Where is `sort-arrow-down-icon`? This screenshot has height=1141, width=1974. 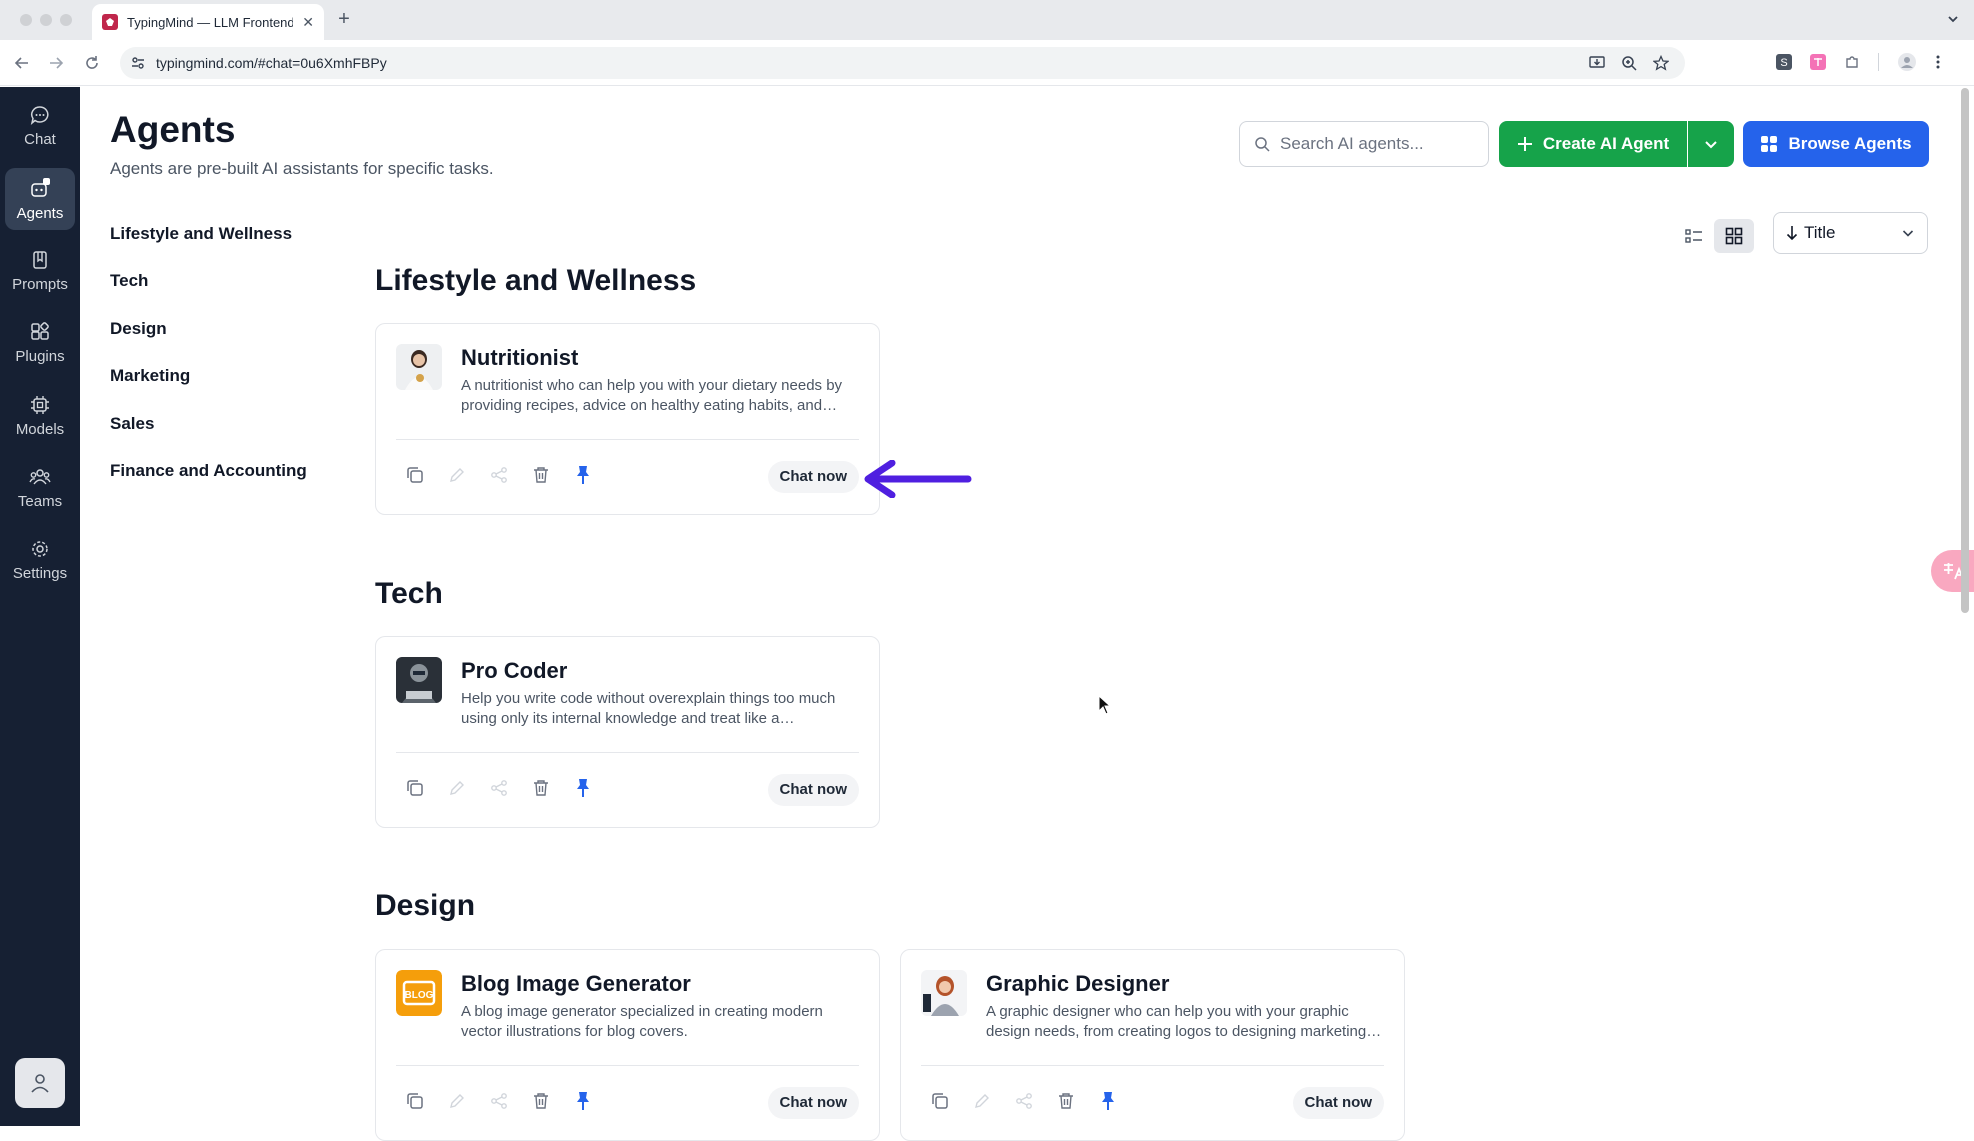 sort-arrow-down-icon is located at coordinates (1792, 233).